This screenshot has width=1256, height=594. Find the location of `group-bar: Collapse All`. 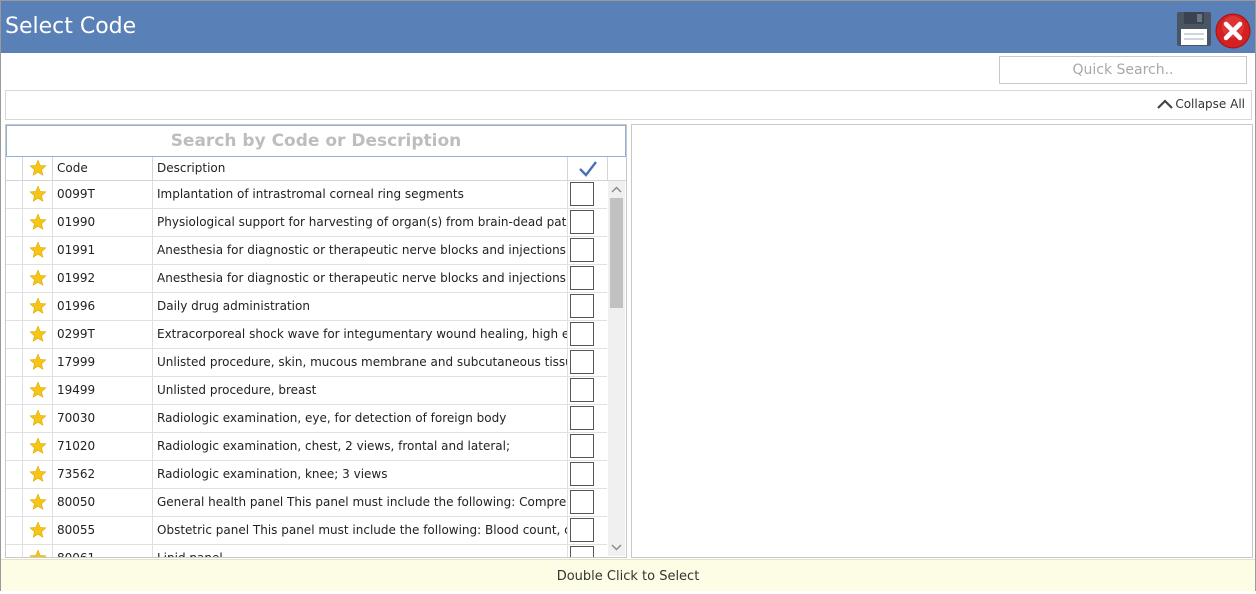

group-bar: Collapse All is located at coordinates (628, 105).